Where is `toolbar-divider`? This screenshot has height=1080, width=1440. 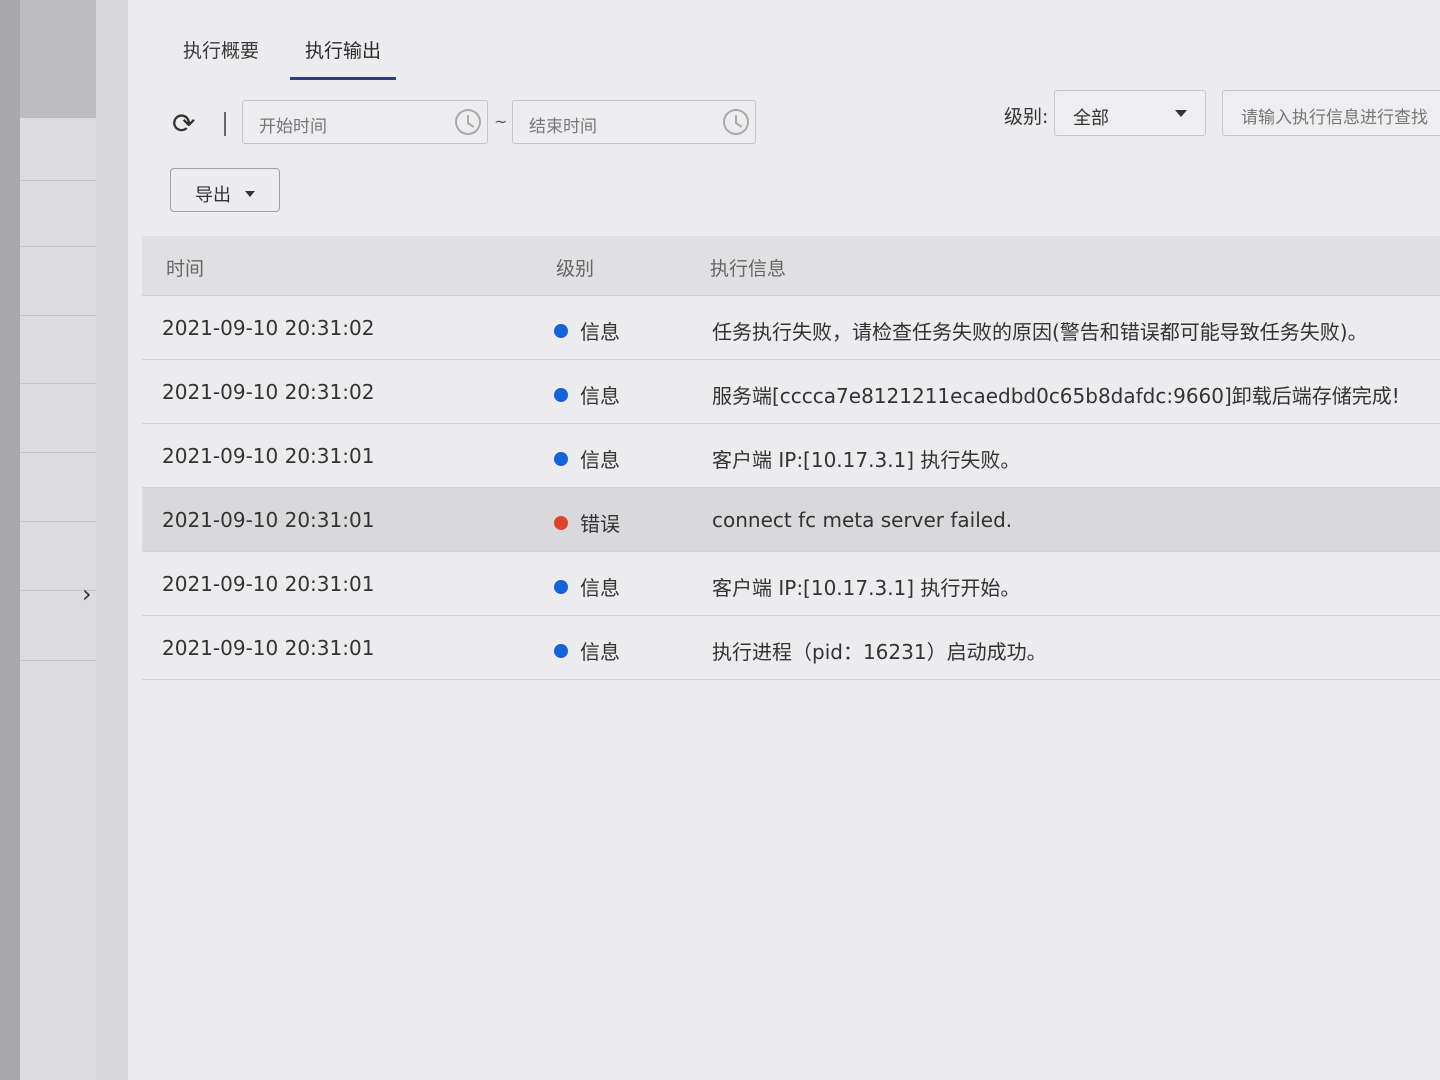 toolbar-divider is located at coordinates (225, 124).